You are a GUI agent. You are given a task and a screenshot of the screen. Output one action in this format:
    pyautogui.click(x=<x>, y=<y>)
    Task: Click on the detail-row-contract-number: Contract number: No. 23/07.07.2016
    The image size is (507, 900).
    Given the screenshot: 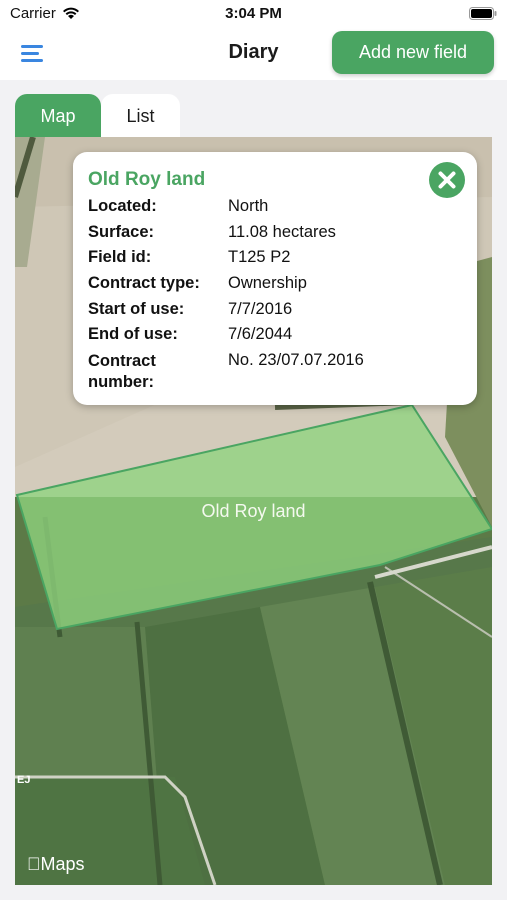 What is the action you would take?
    pyautogui.click(x=278, y=374)
    